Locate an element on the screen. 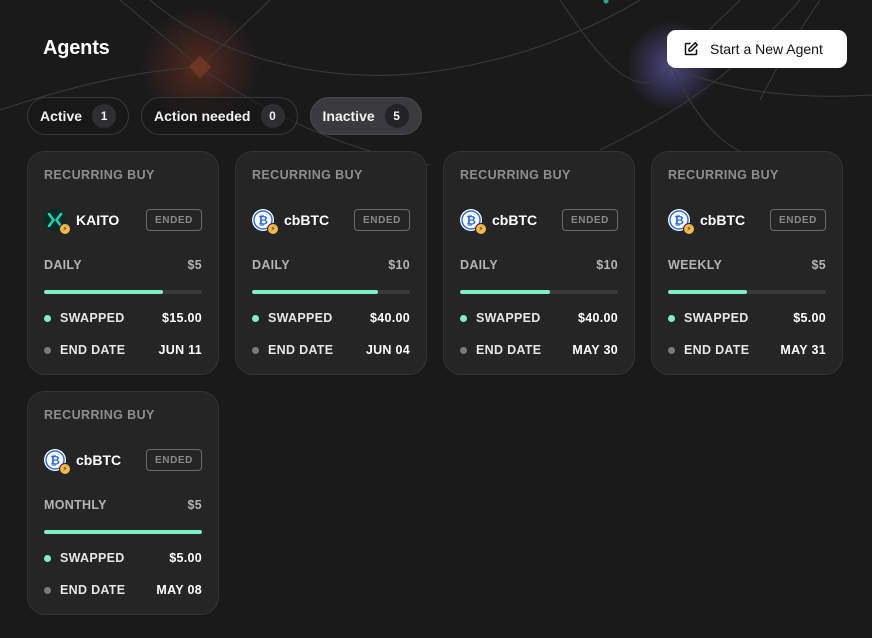 Image resolution: width=872 pixels, height=638 pixels. end-date-value: JUN 04 is located at coordinates (387, 350).